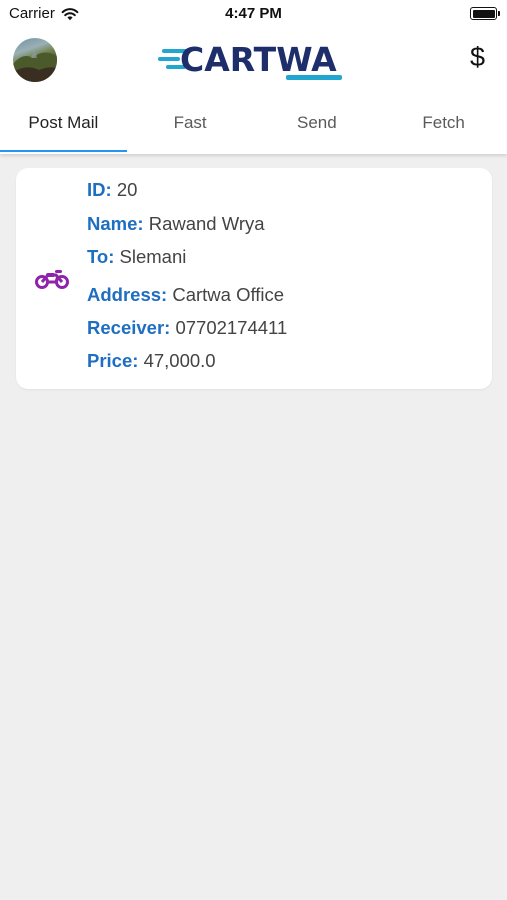 This screenshot has height=900, width=507. Describe the element at coordinates (52, 279) in the screenshot. I see `motorcycle-icon` at that location.